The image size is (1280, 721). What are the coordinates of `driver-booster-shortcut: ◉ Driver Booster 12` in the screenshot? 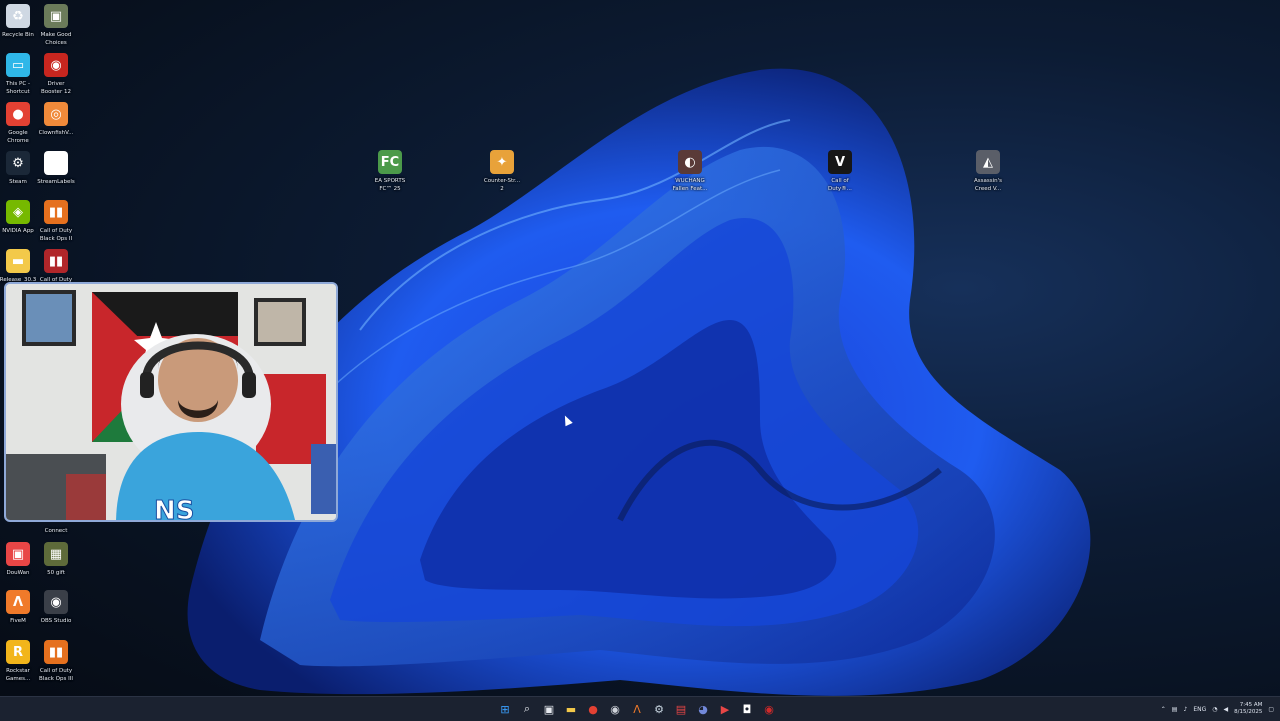 It's located at (56, 74).